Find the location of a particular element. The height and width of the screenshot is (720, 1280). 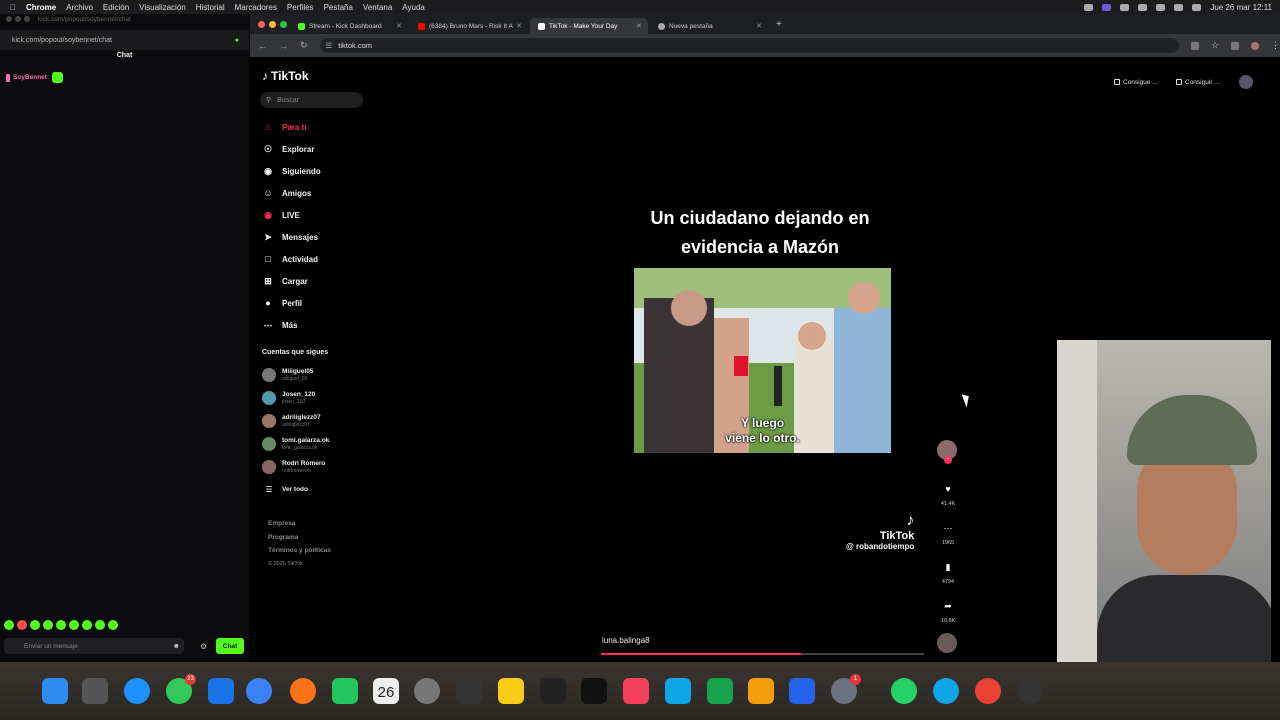

extensions-icon is located at coordinates (1235, 45).